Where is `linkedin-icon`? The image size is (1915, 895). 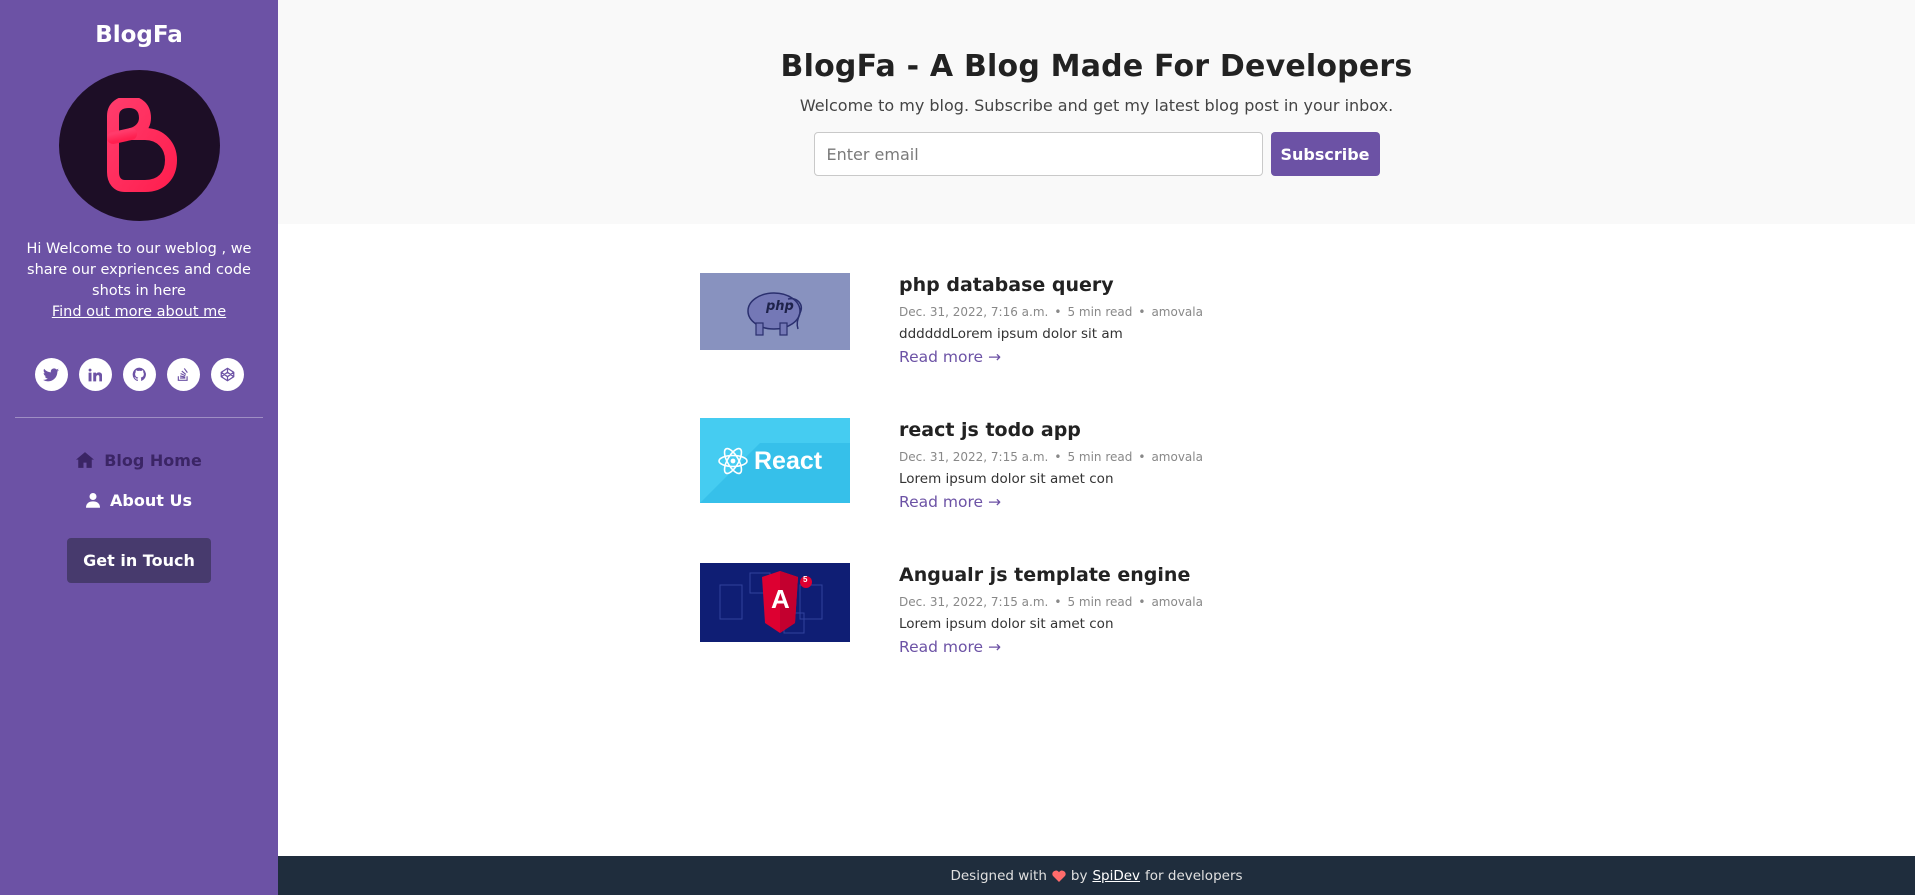
linkedin-icon is located at coordinates (95, 374).